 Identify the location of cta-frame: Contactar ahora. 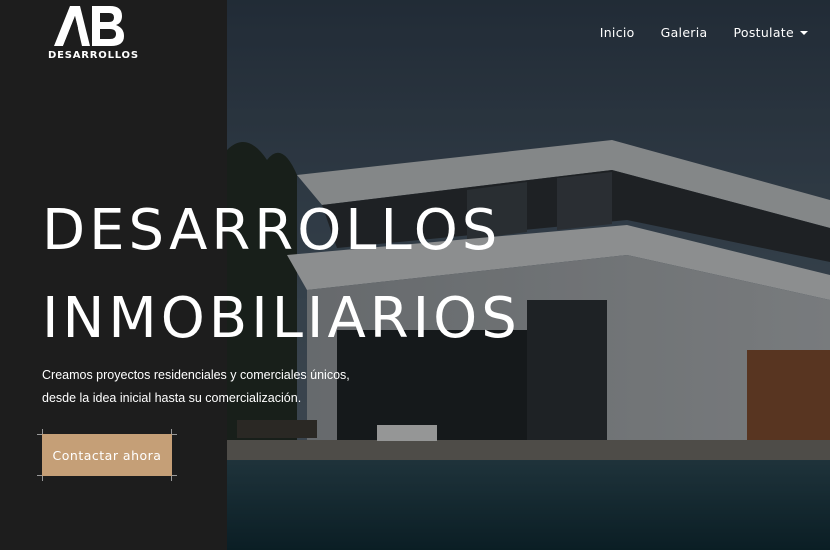
(107, 455).